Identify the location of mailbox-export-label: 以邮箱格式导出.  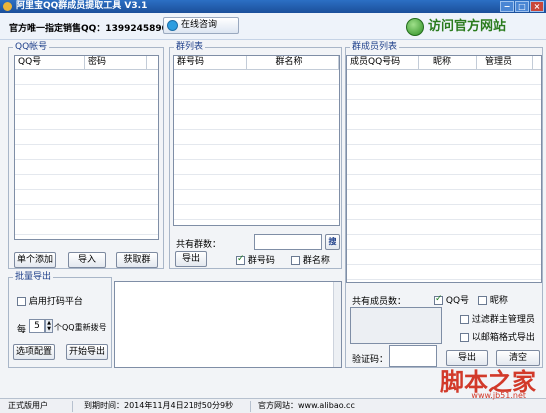
(503, 338).